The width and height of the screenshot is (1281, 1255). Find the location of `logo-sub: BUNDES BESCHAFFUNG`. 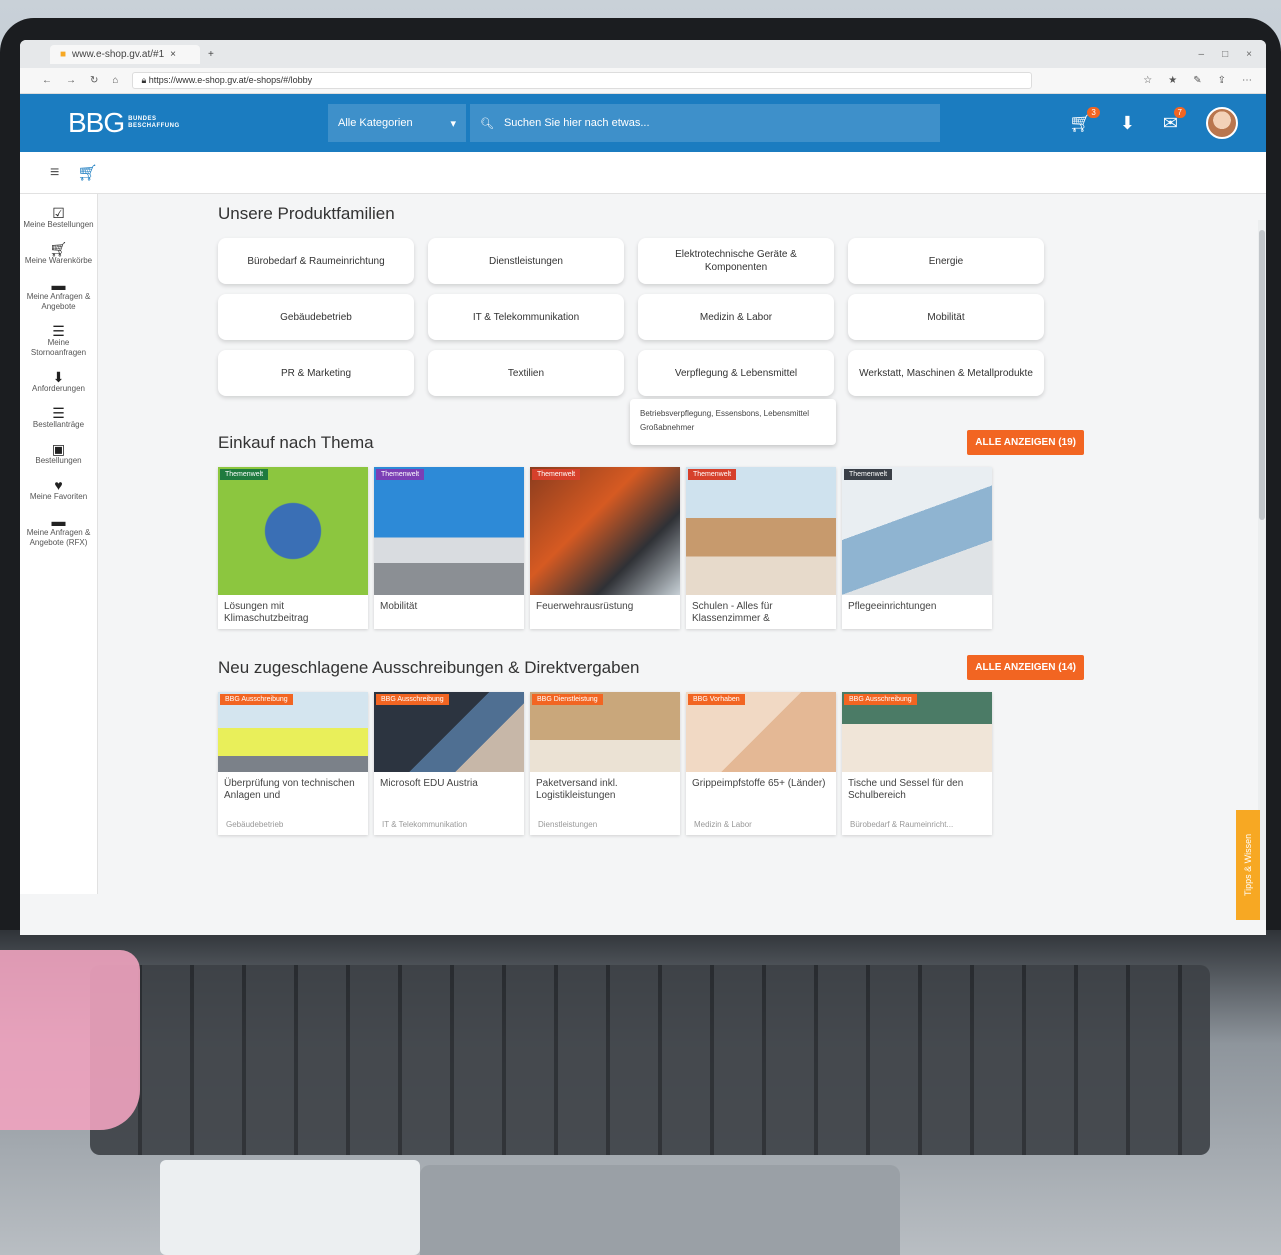

logo-sub: BUNDES BESCHAFFUNG is located at coordinates (154, 122).